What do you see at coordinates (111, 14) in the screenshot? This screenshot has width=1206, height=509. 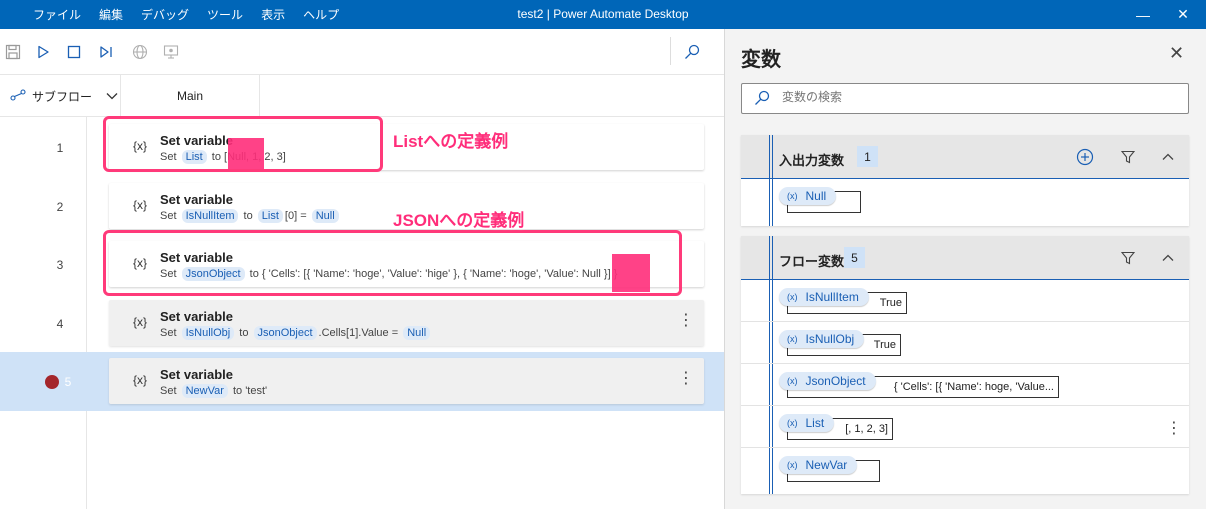 I see `menu-edit: 編集` at bounding box center [111, 14].